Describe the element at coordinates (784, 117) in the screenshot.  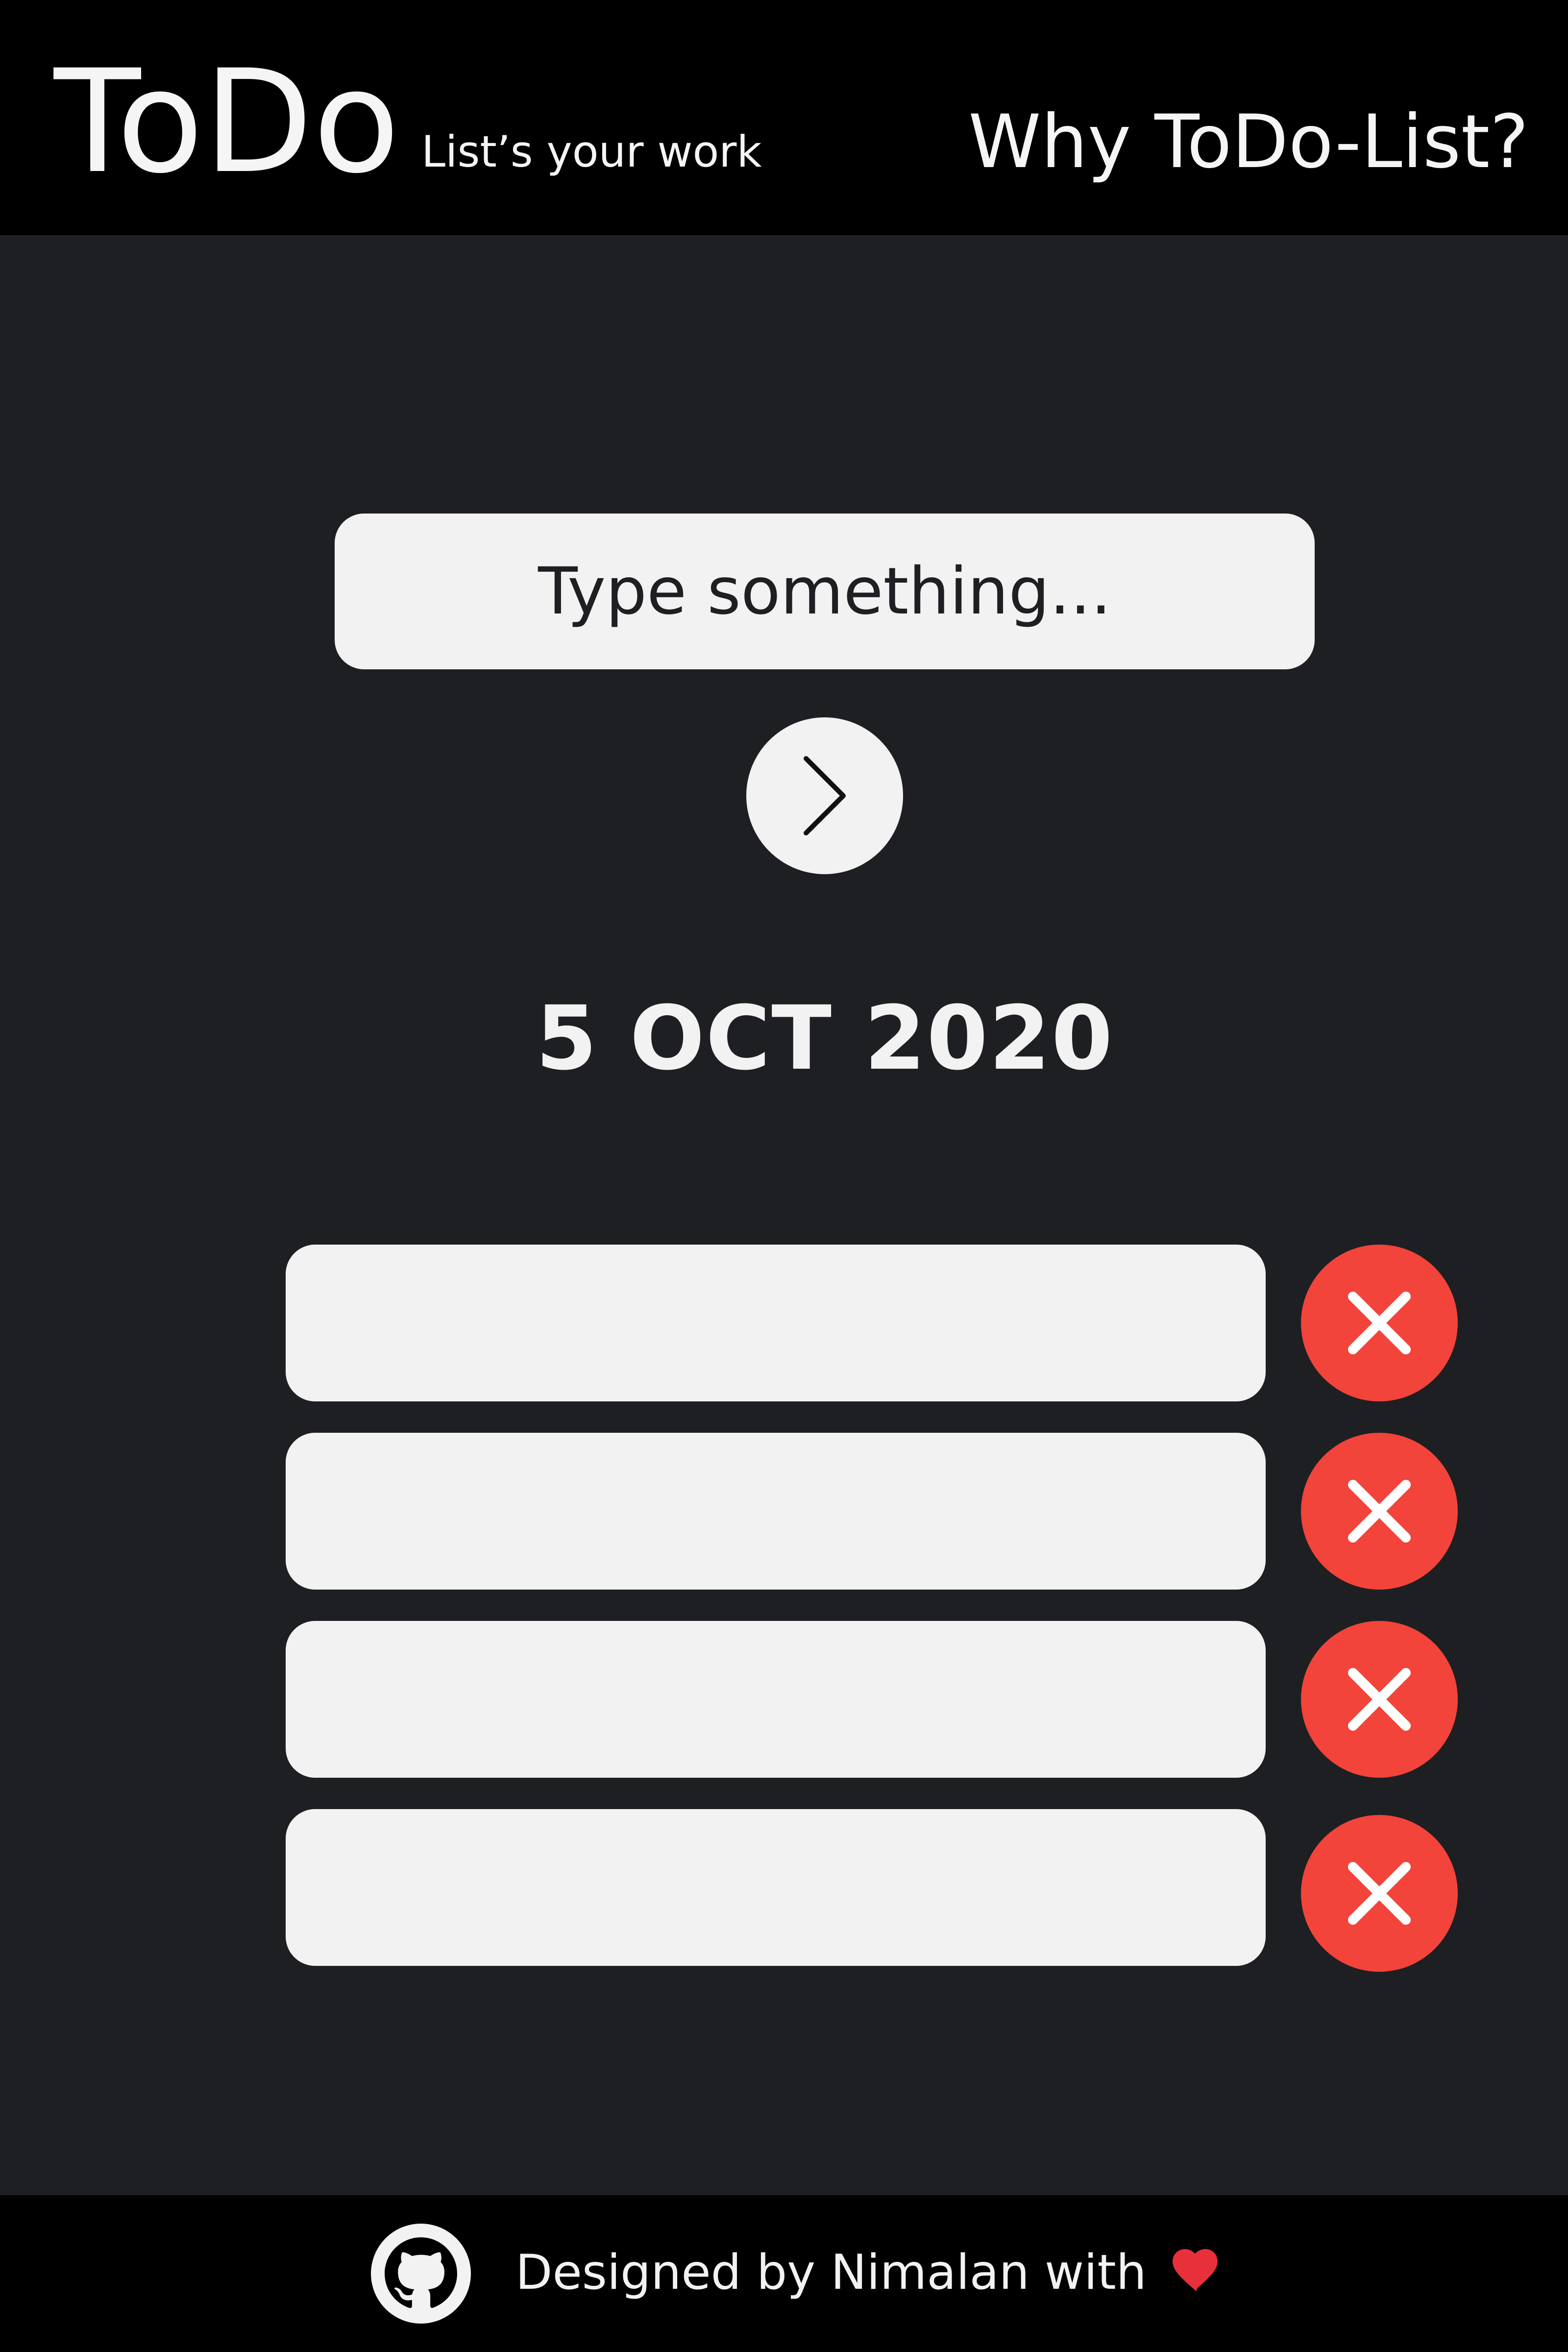
I see `app-header: ToDo List’s your work Why ToDo-List?` at that location.